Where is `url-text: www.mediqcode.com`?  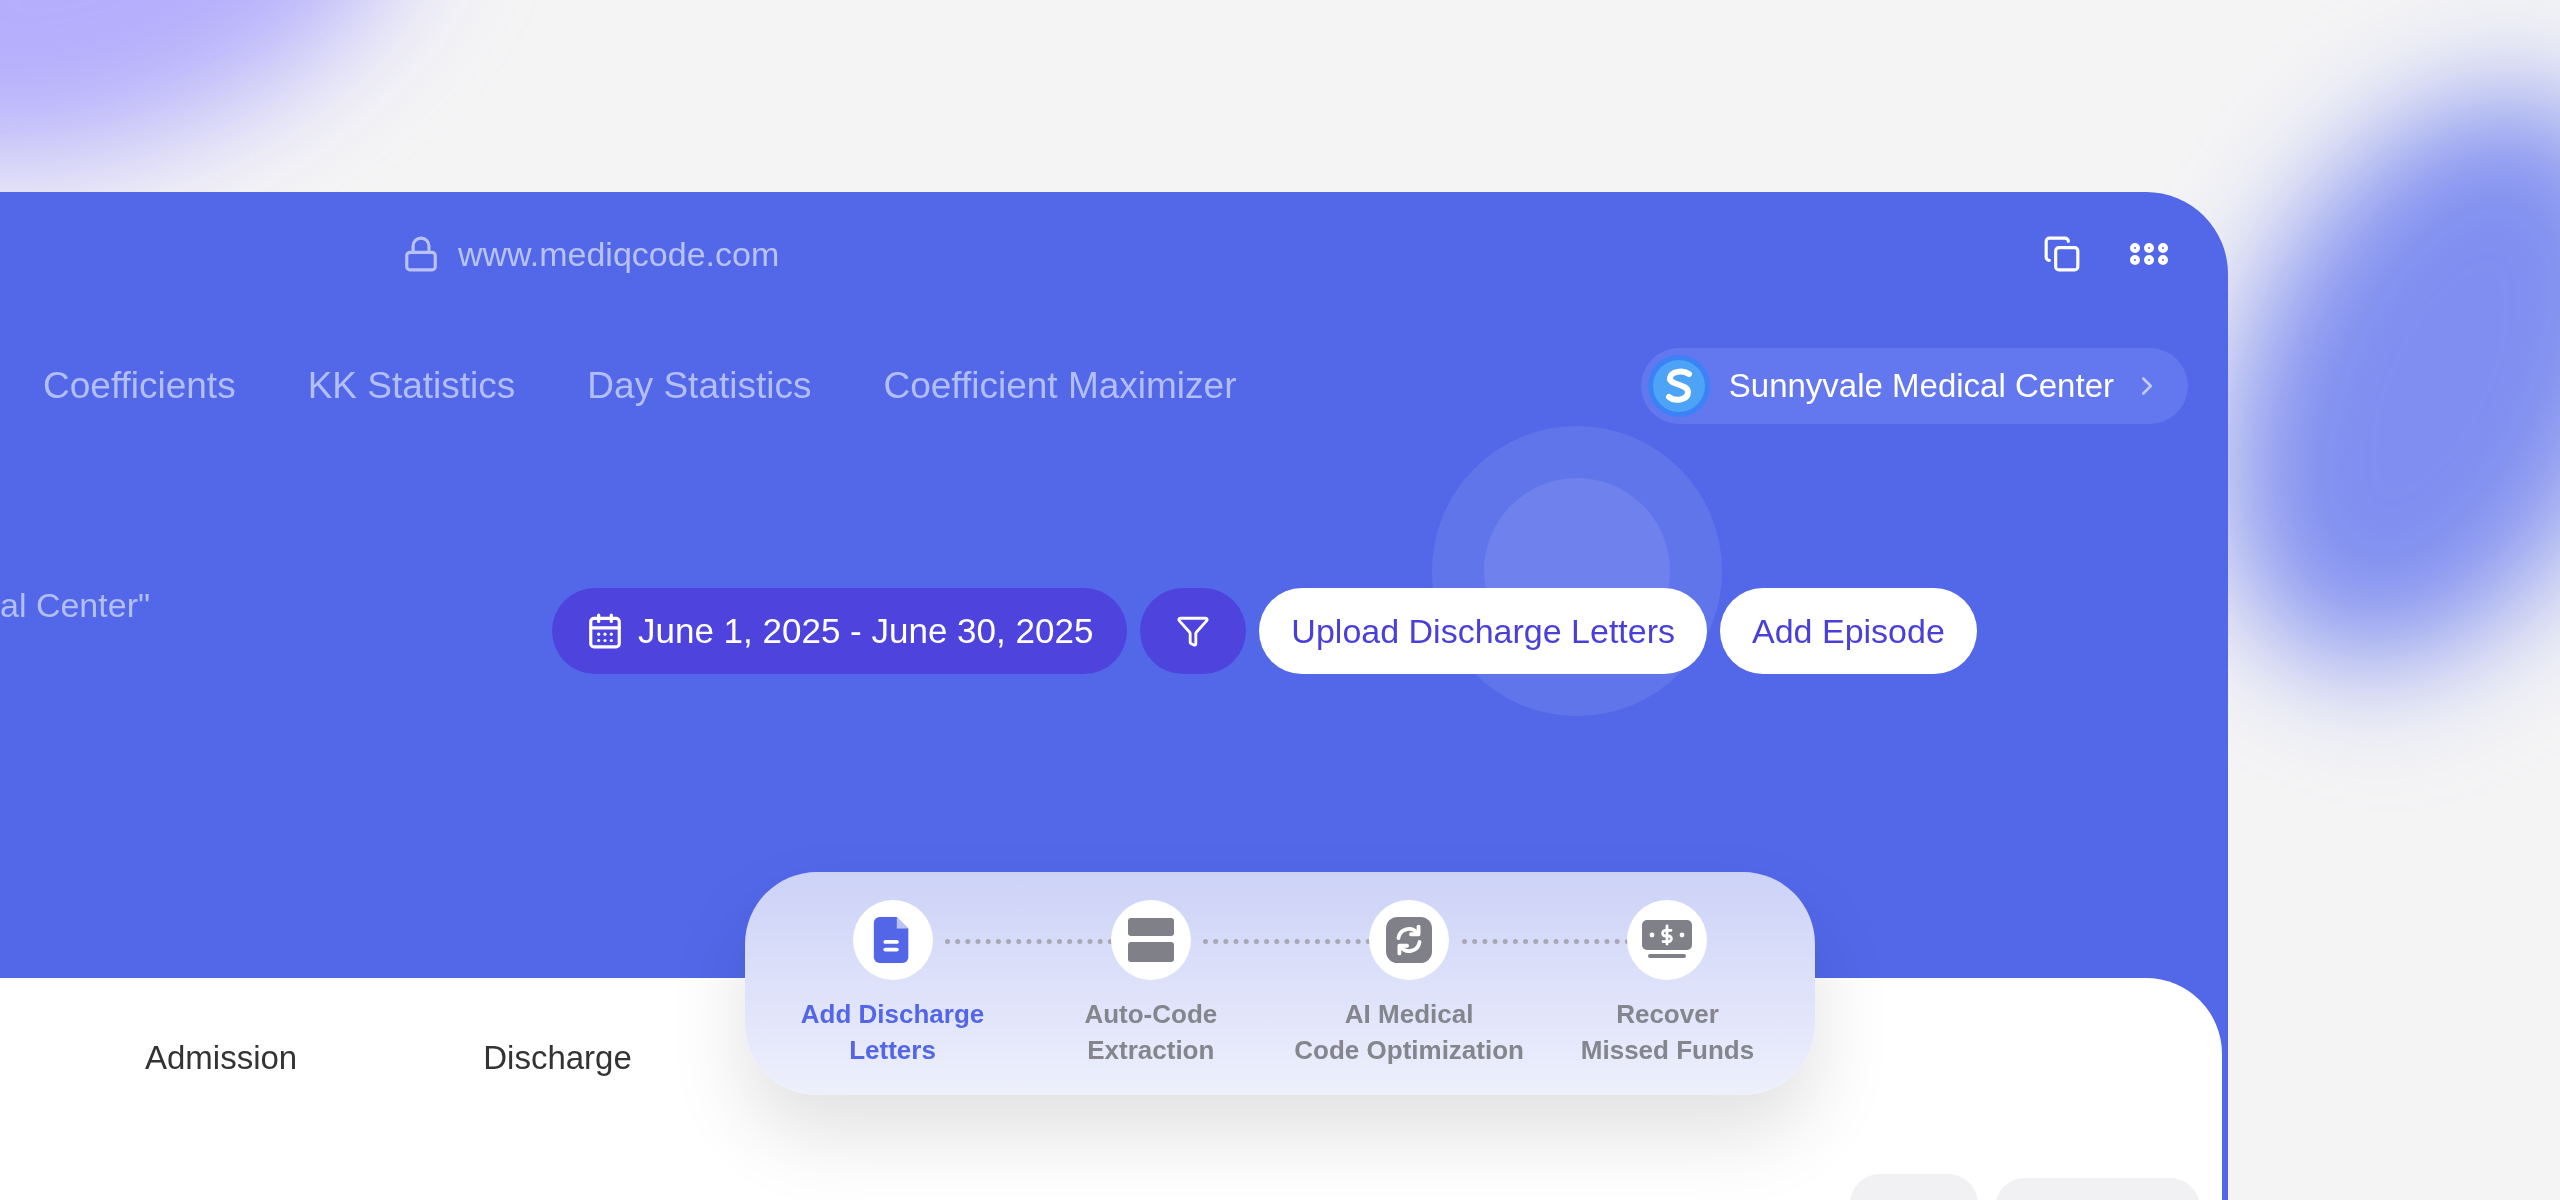 url-text: www.mediqcode.com is located at coordinates (619, 254).